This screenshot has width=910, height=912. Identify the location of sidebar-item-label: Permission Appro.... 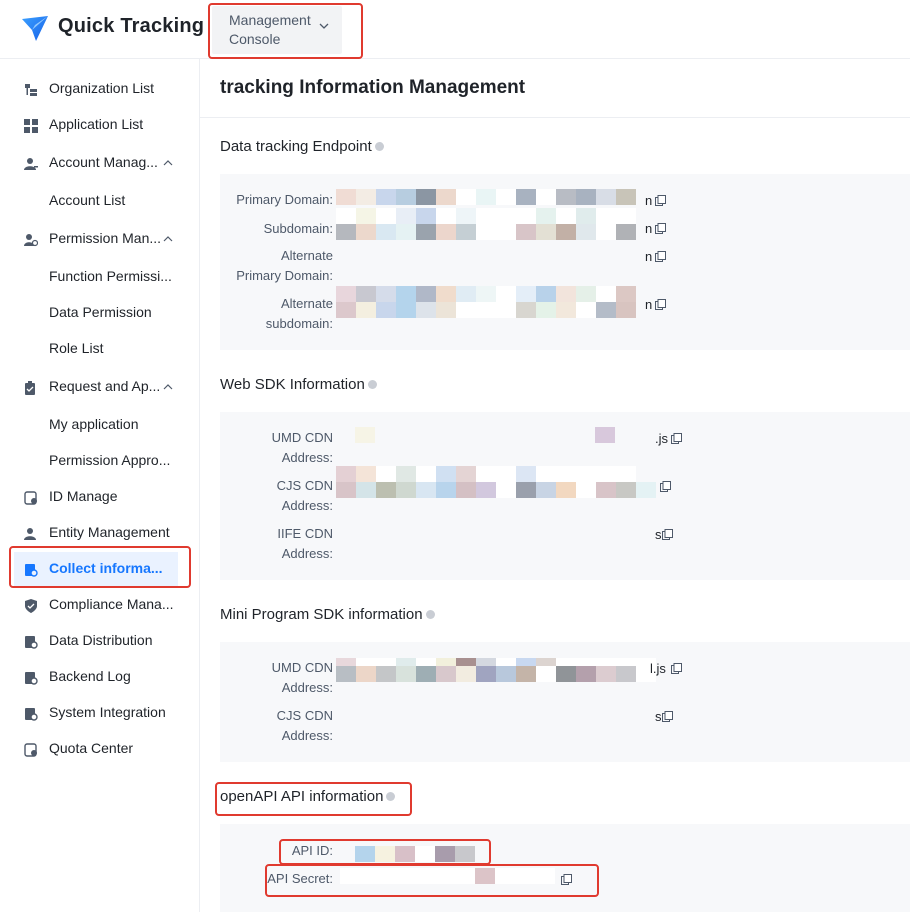
(110, 460).